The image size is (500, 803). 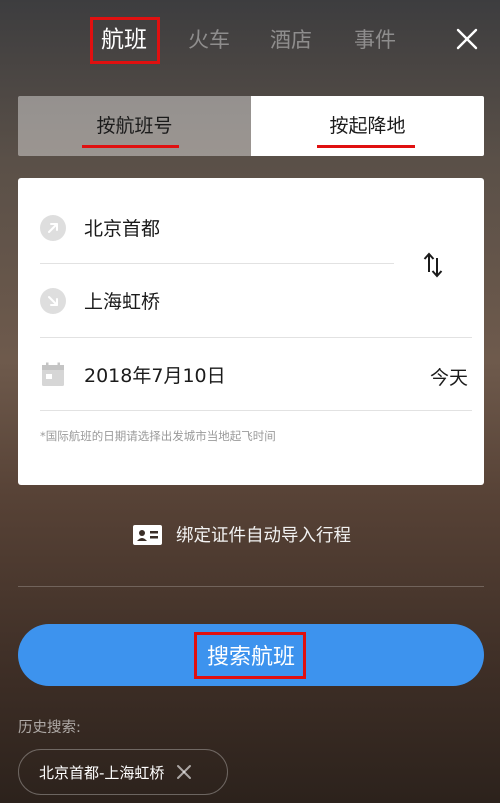 I want to click on today-label: 今天, so click(x=449, y=376).